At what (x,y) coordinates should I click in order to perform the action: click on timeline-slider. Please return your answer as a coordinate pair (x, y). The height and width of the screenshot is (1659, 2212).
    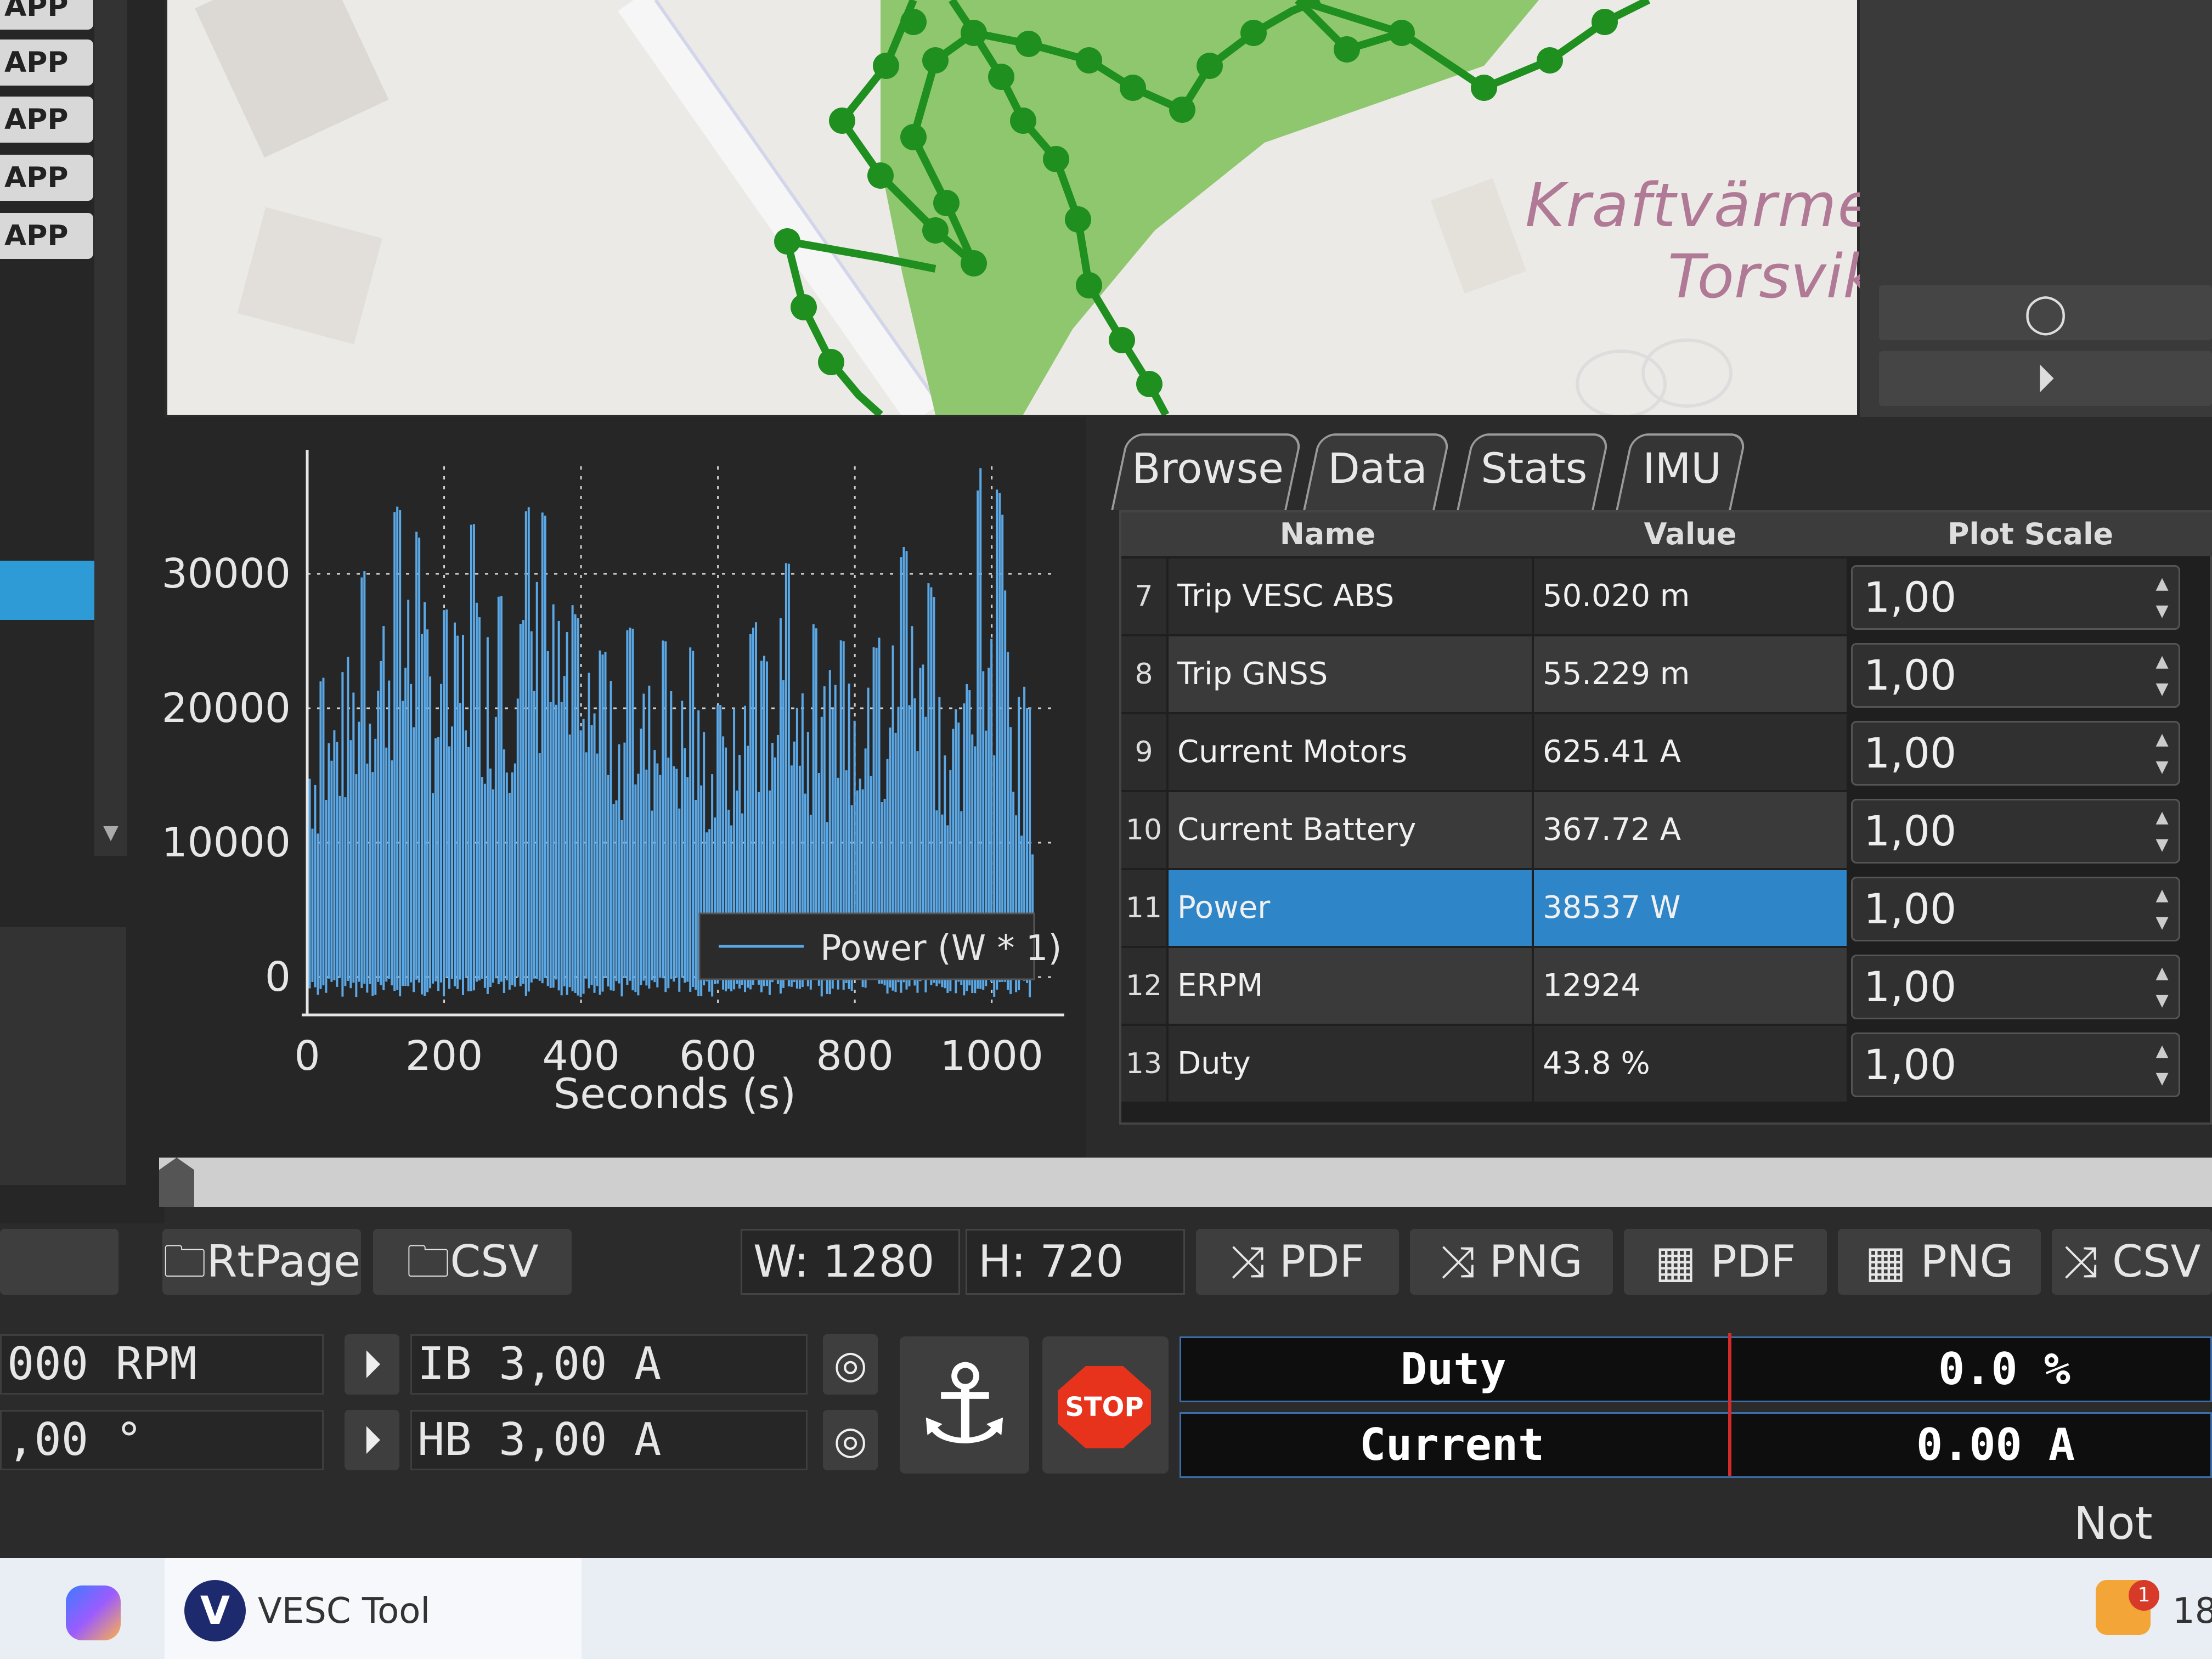
    Looking at the image, I should click on (1185, 1183).